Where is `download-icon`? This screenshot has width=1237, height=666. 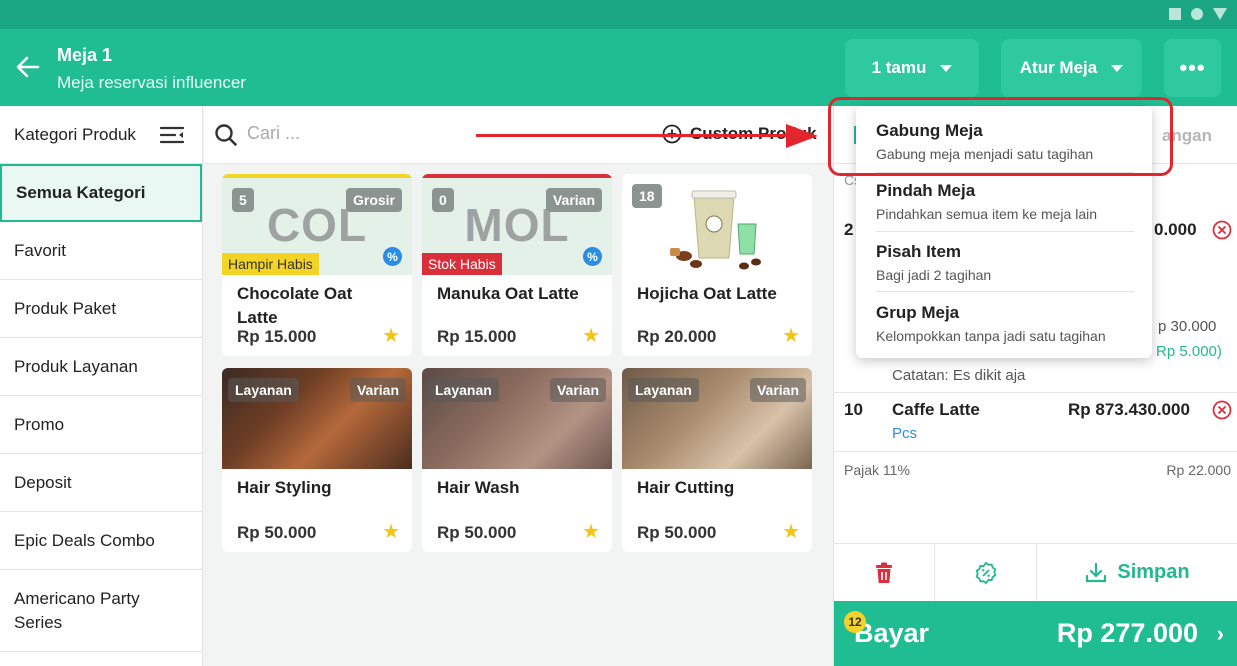
download-icon is located at coordinates (1096, 572).